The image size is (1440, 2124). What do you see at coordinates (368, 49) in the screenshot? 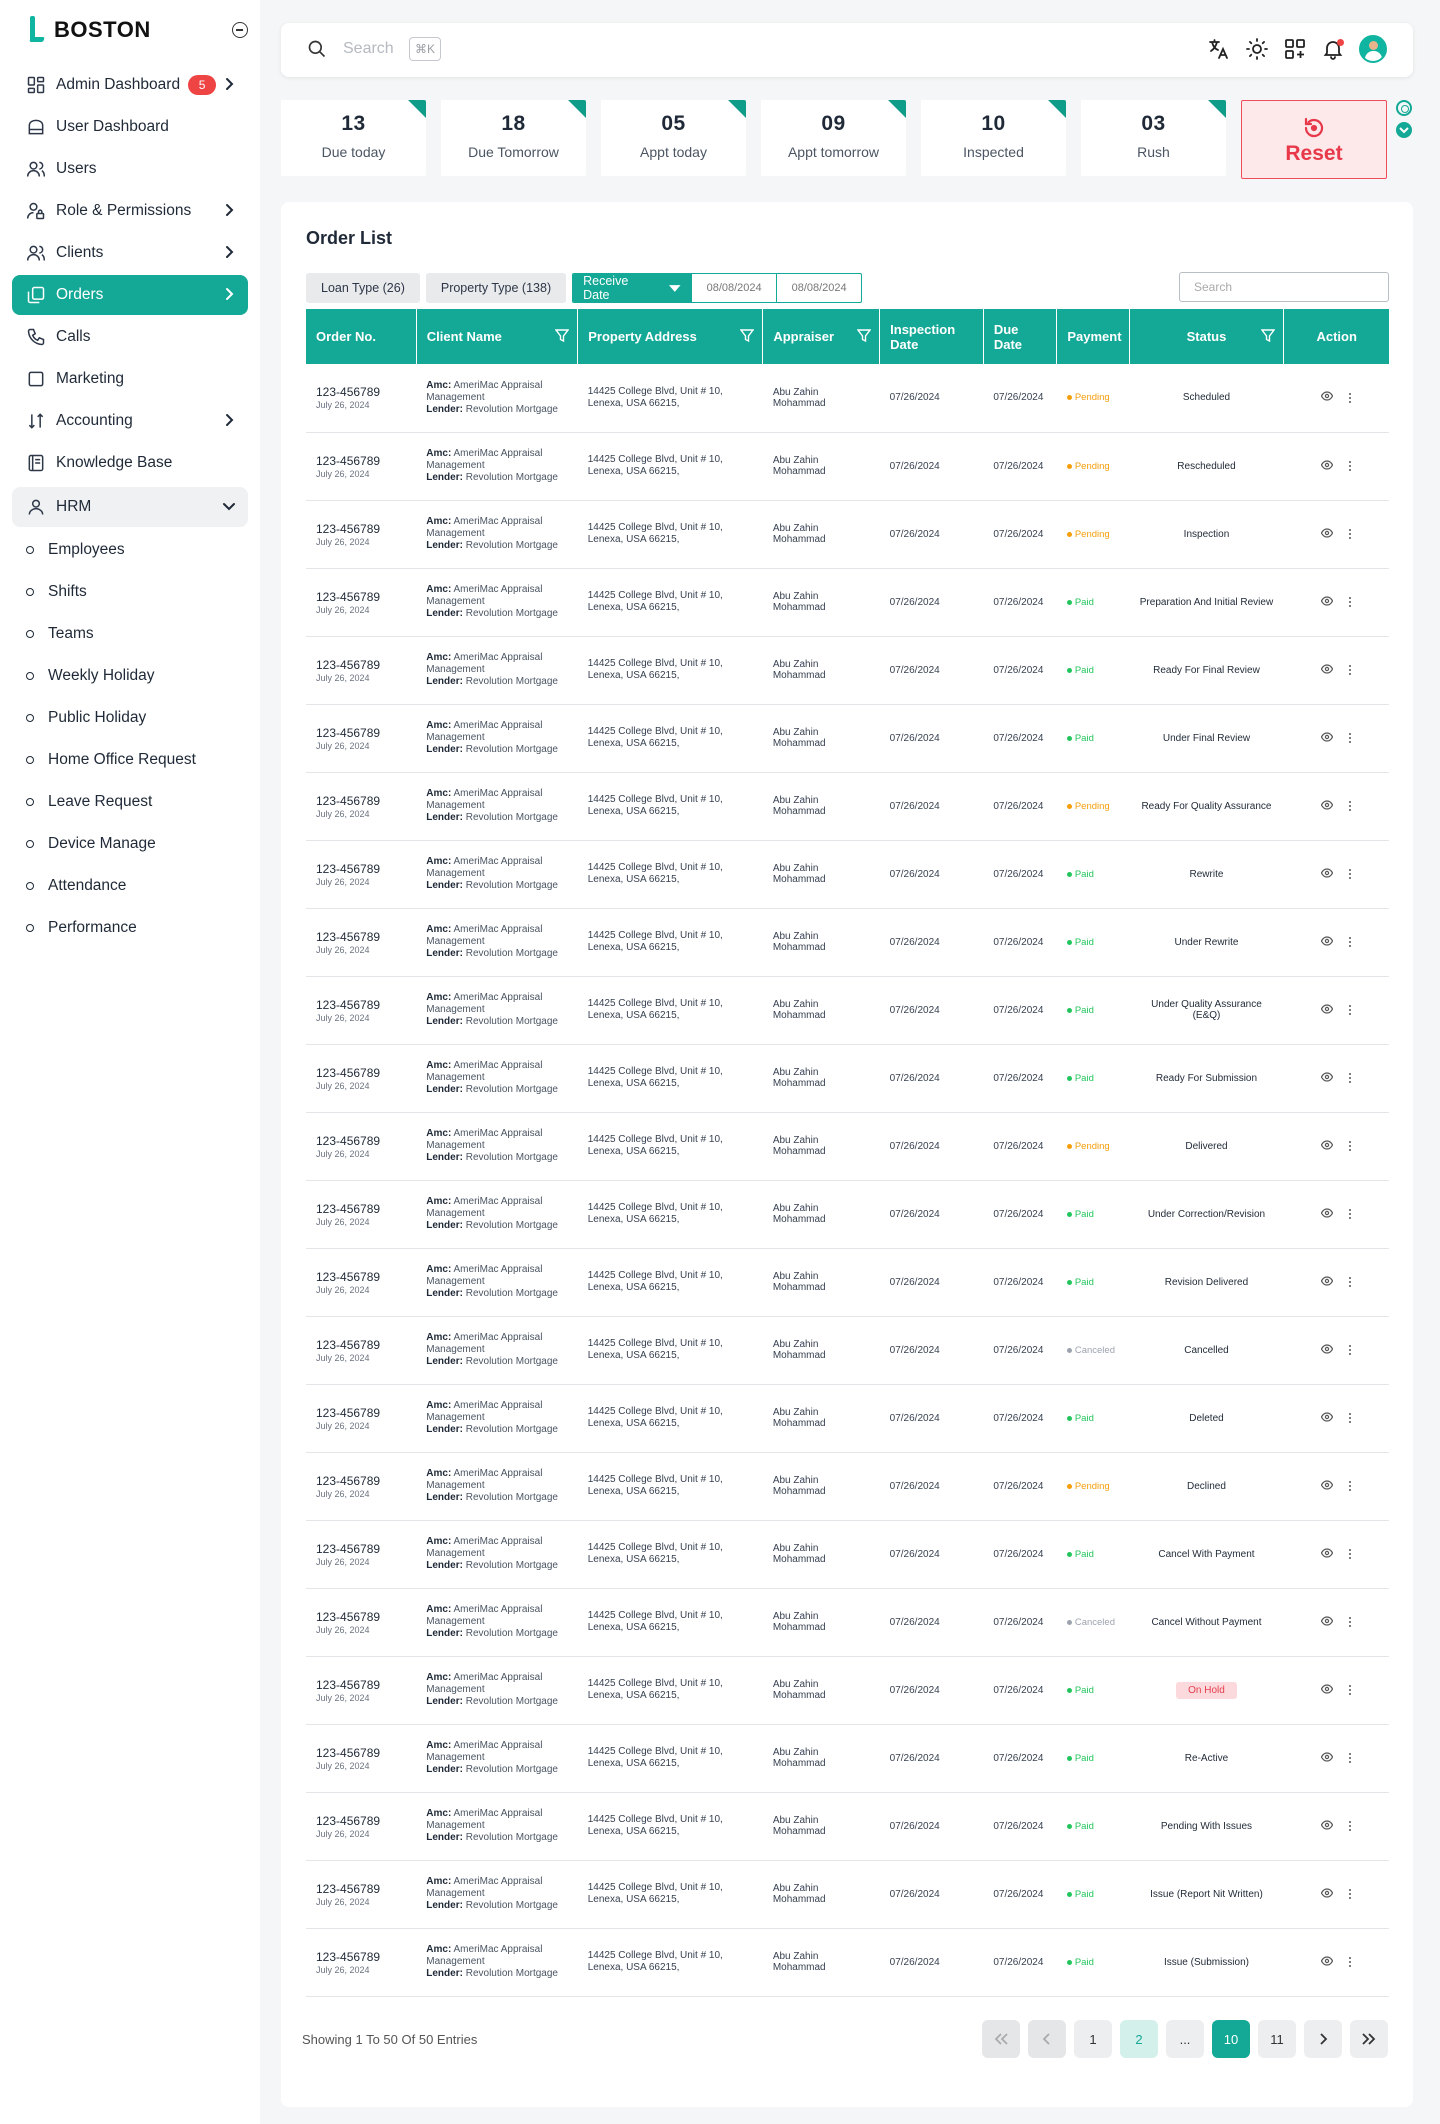
I see `global-search-input: Search` at bounding box center [368, 49].